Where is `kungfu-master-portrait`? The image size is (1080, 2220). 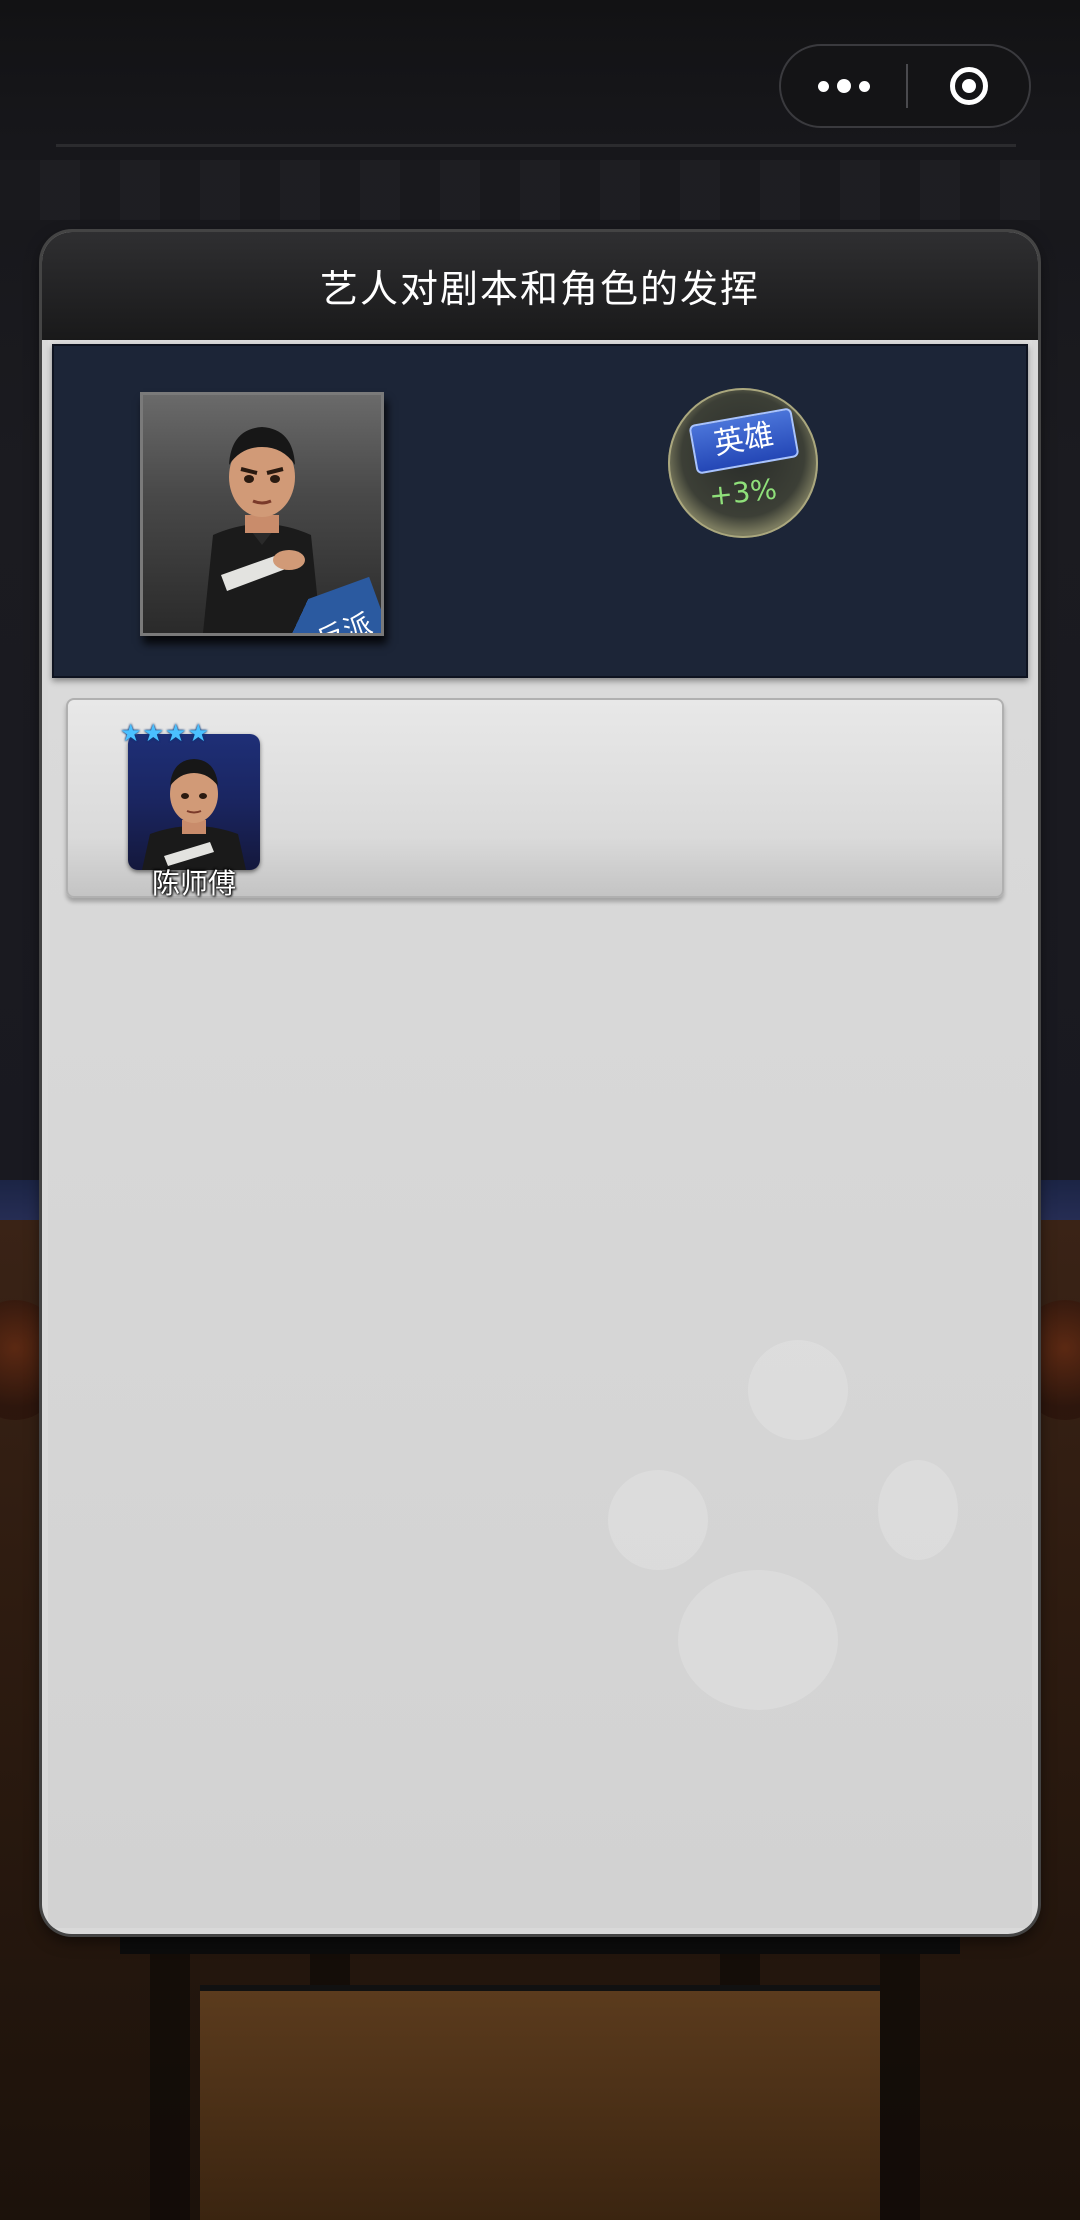
kungfu-master-portrait is located at coordinates (194, 814).